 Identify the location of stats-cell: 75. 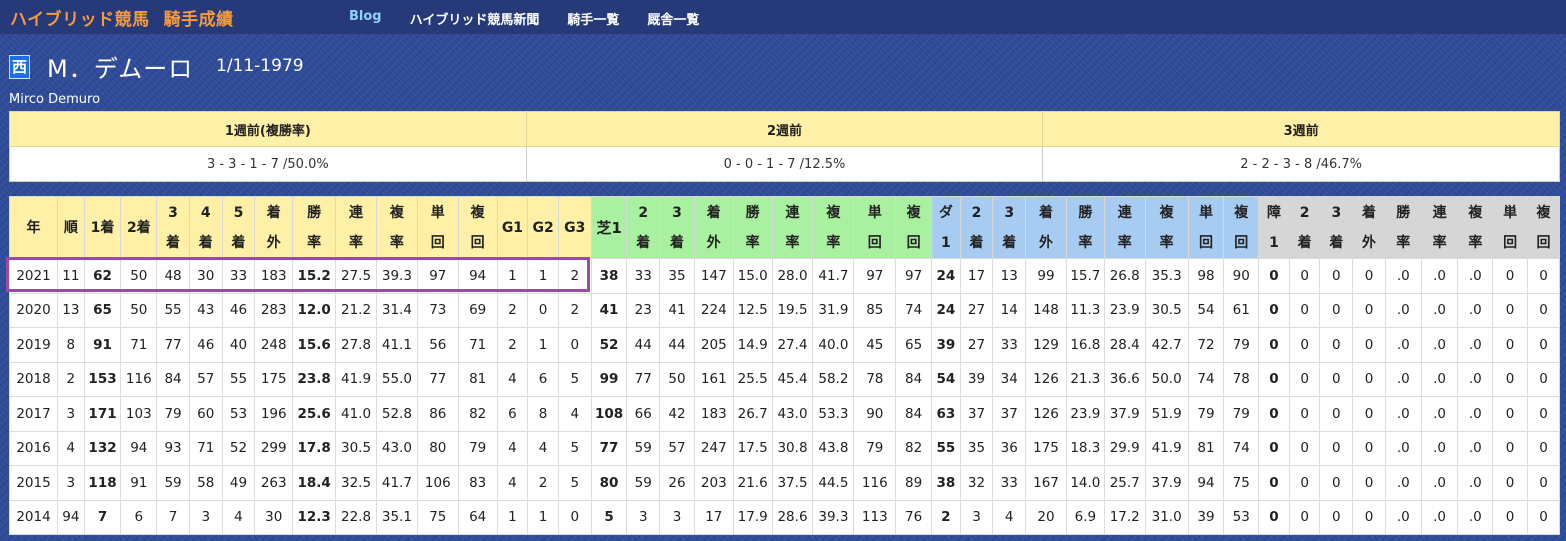
(437, 517).